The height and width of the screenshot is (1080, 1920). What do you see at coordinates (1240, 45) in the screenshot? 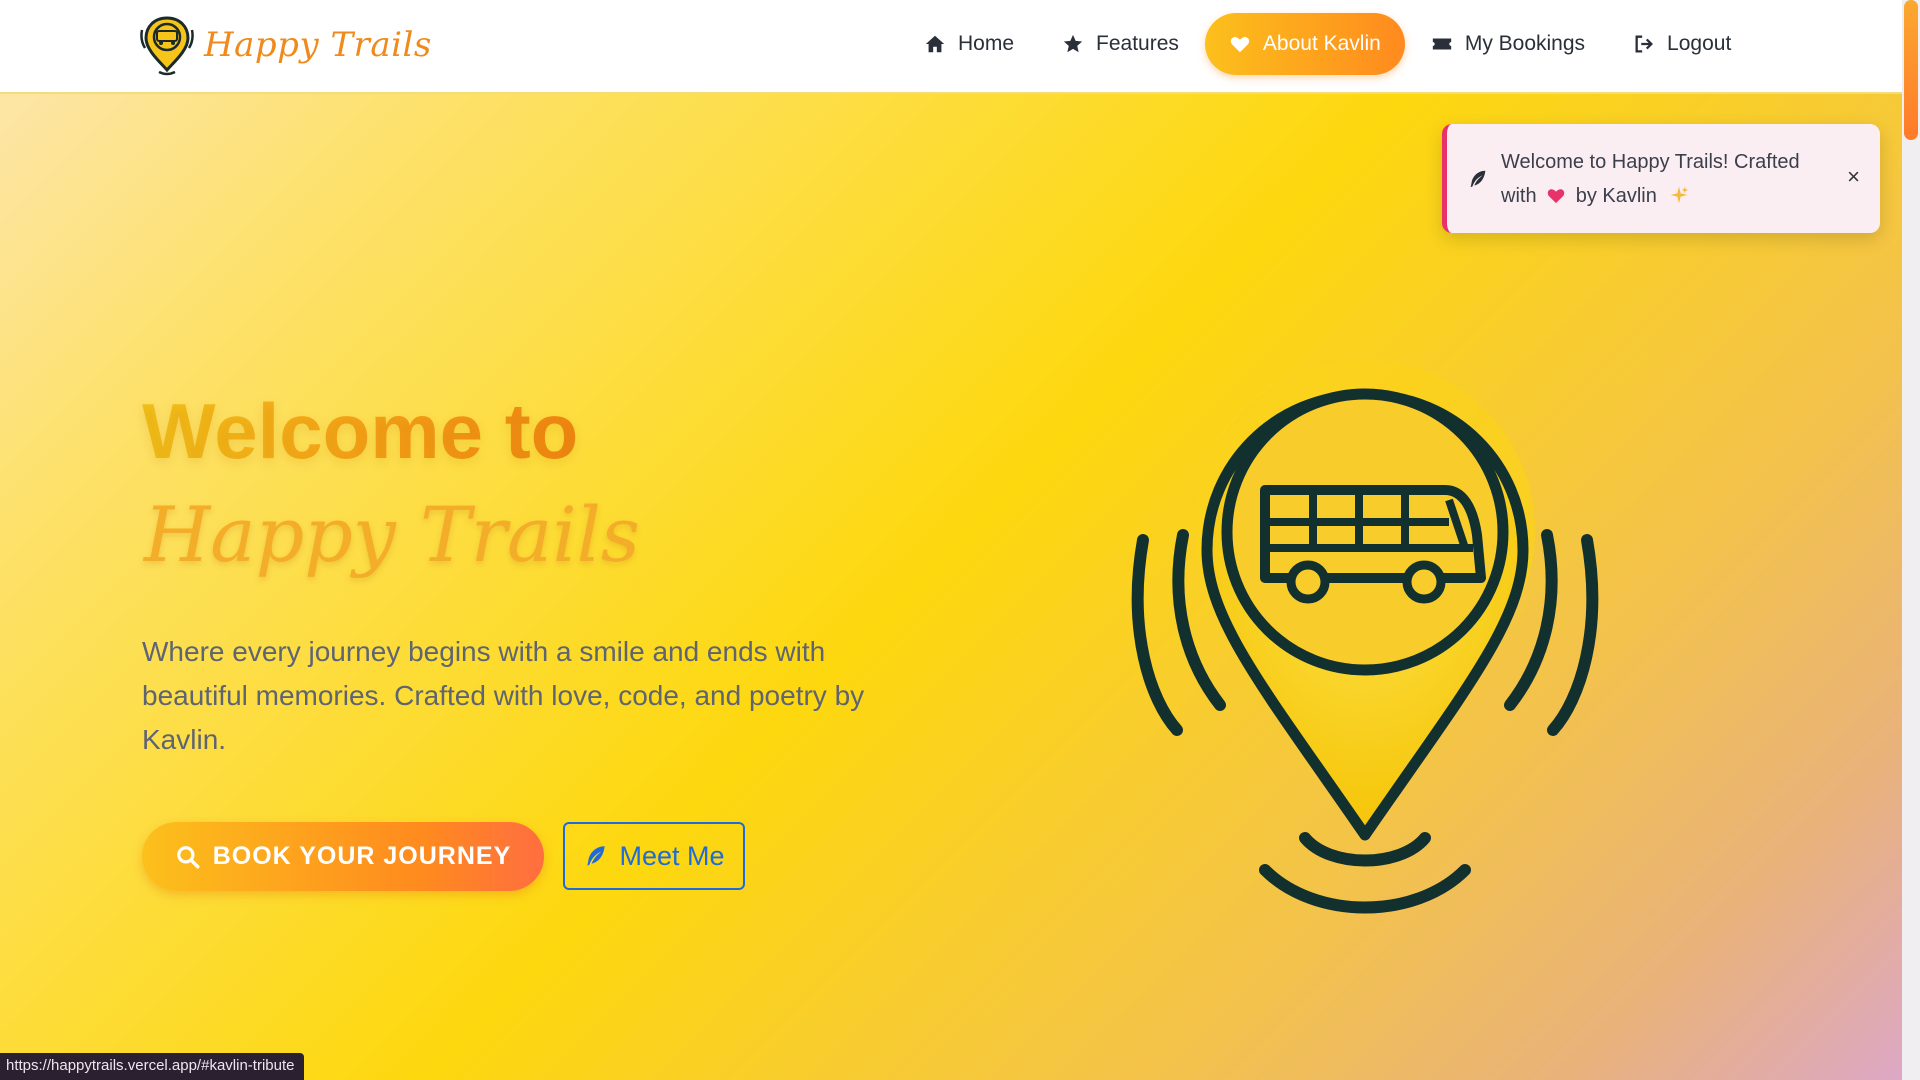
I see `heart-icon` at bounding box center [1240, 45].